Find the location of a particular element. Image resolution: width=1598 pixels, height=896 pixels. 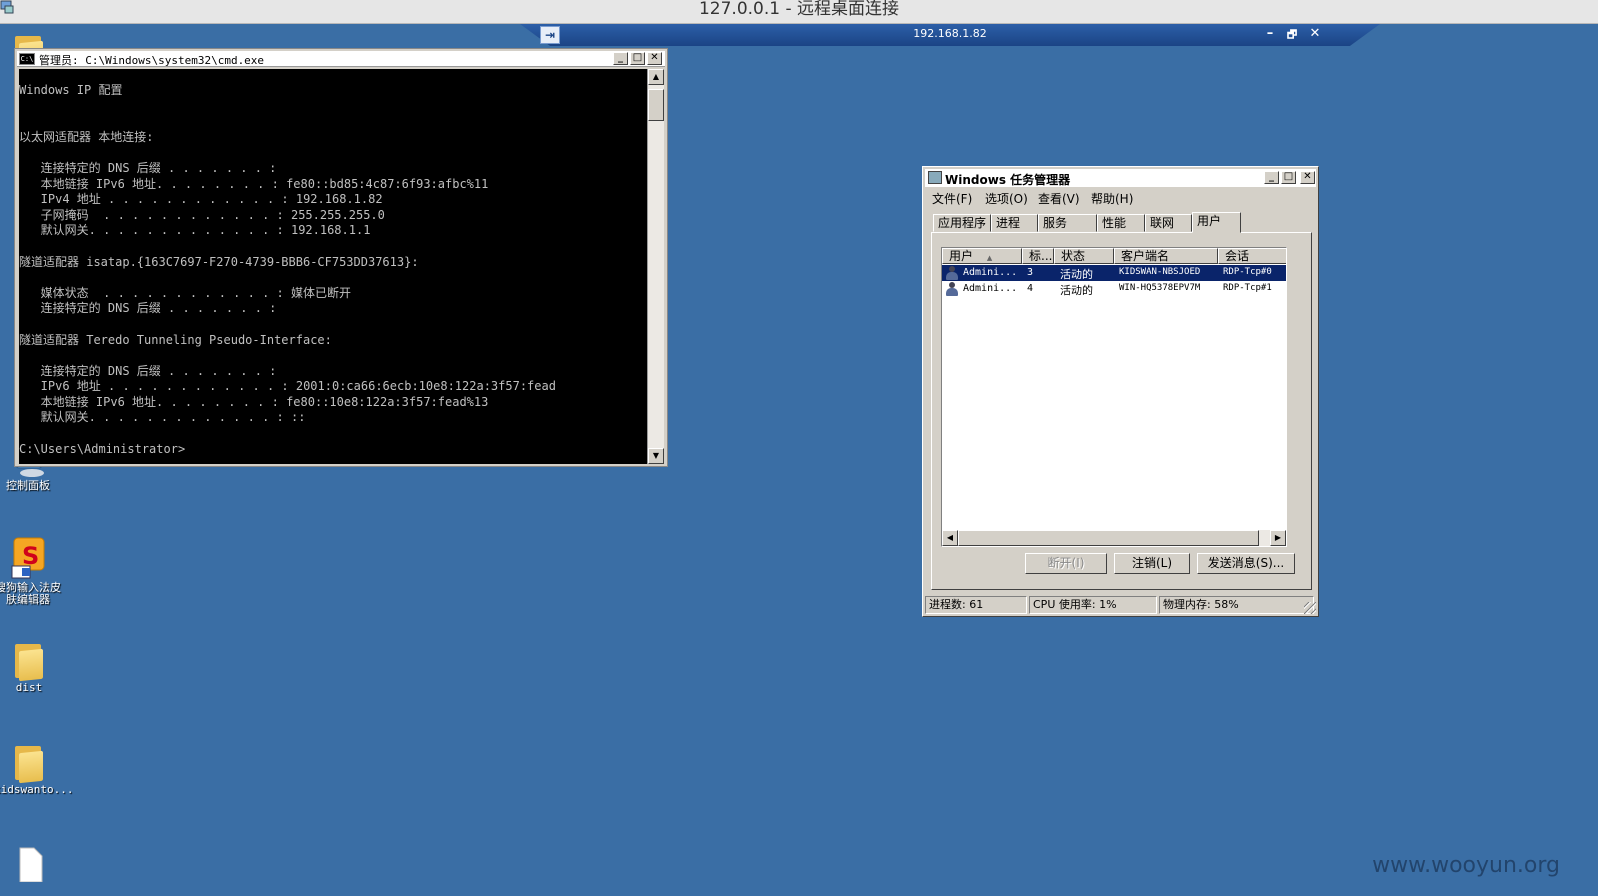

task-manager-icon is located at coordinates (935, 177).